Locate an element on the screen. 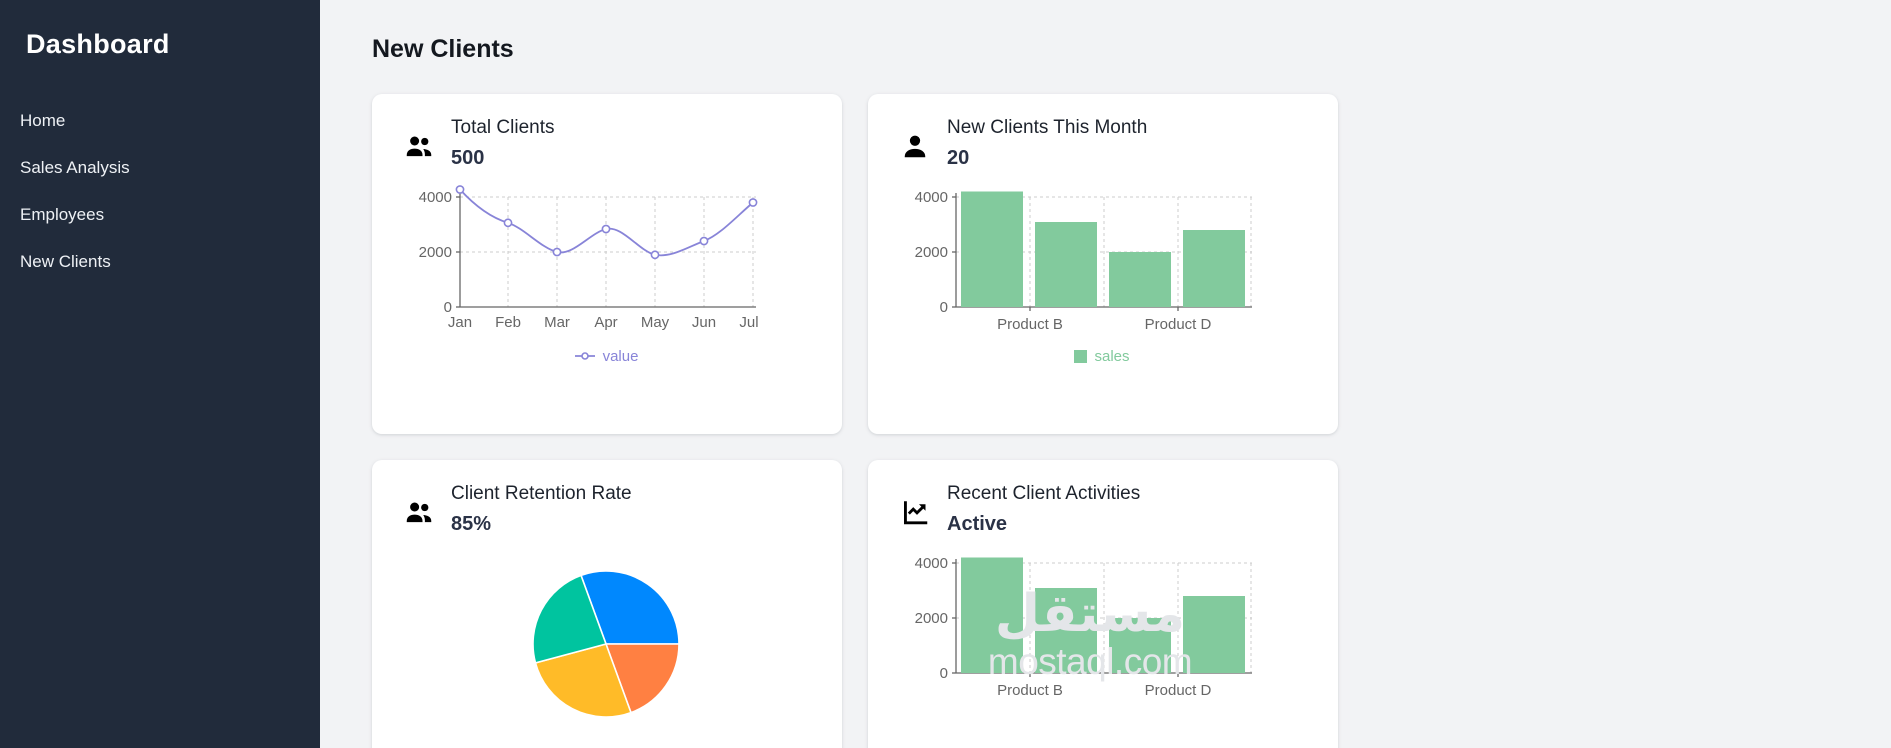  total-clients-line-chart: 4000 2000 0 Jan Feb Mar Apr May Jun Jul is located at coordinates (607, 279).